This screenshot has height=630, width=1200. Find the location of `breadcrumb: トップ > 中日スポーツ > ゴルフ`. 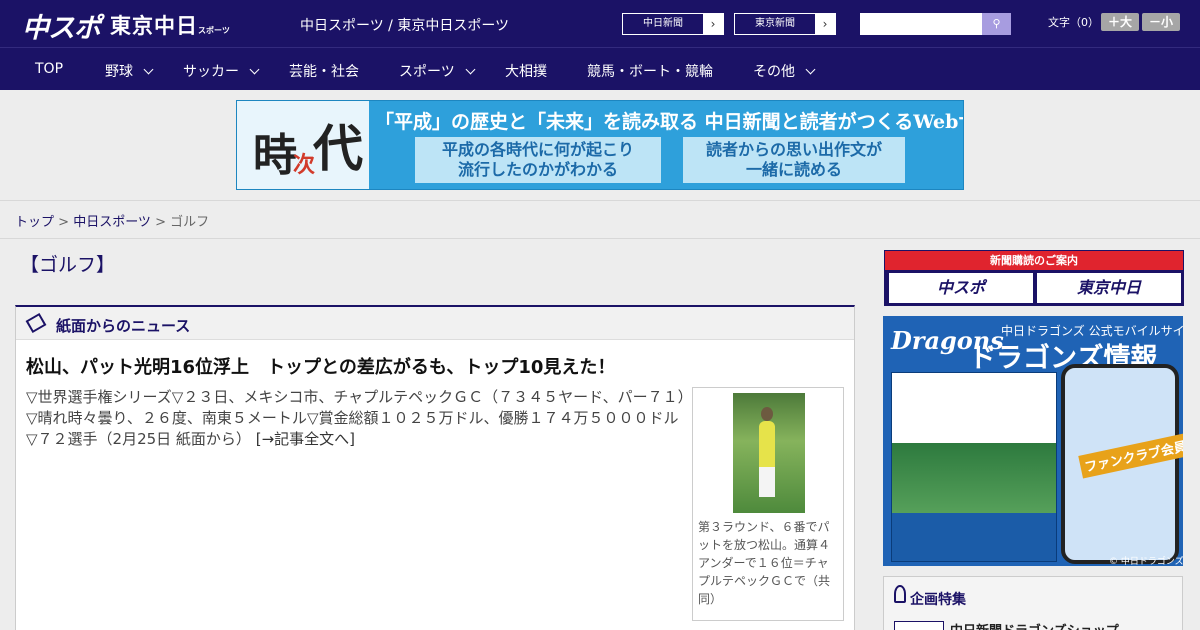

breadcrumb: トップ > 中日スポーツ > ゴルフ is located at coordinates (112, 220).